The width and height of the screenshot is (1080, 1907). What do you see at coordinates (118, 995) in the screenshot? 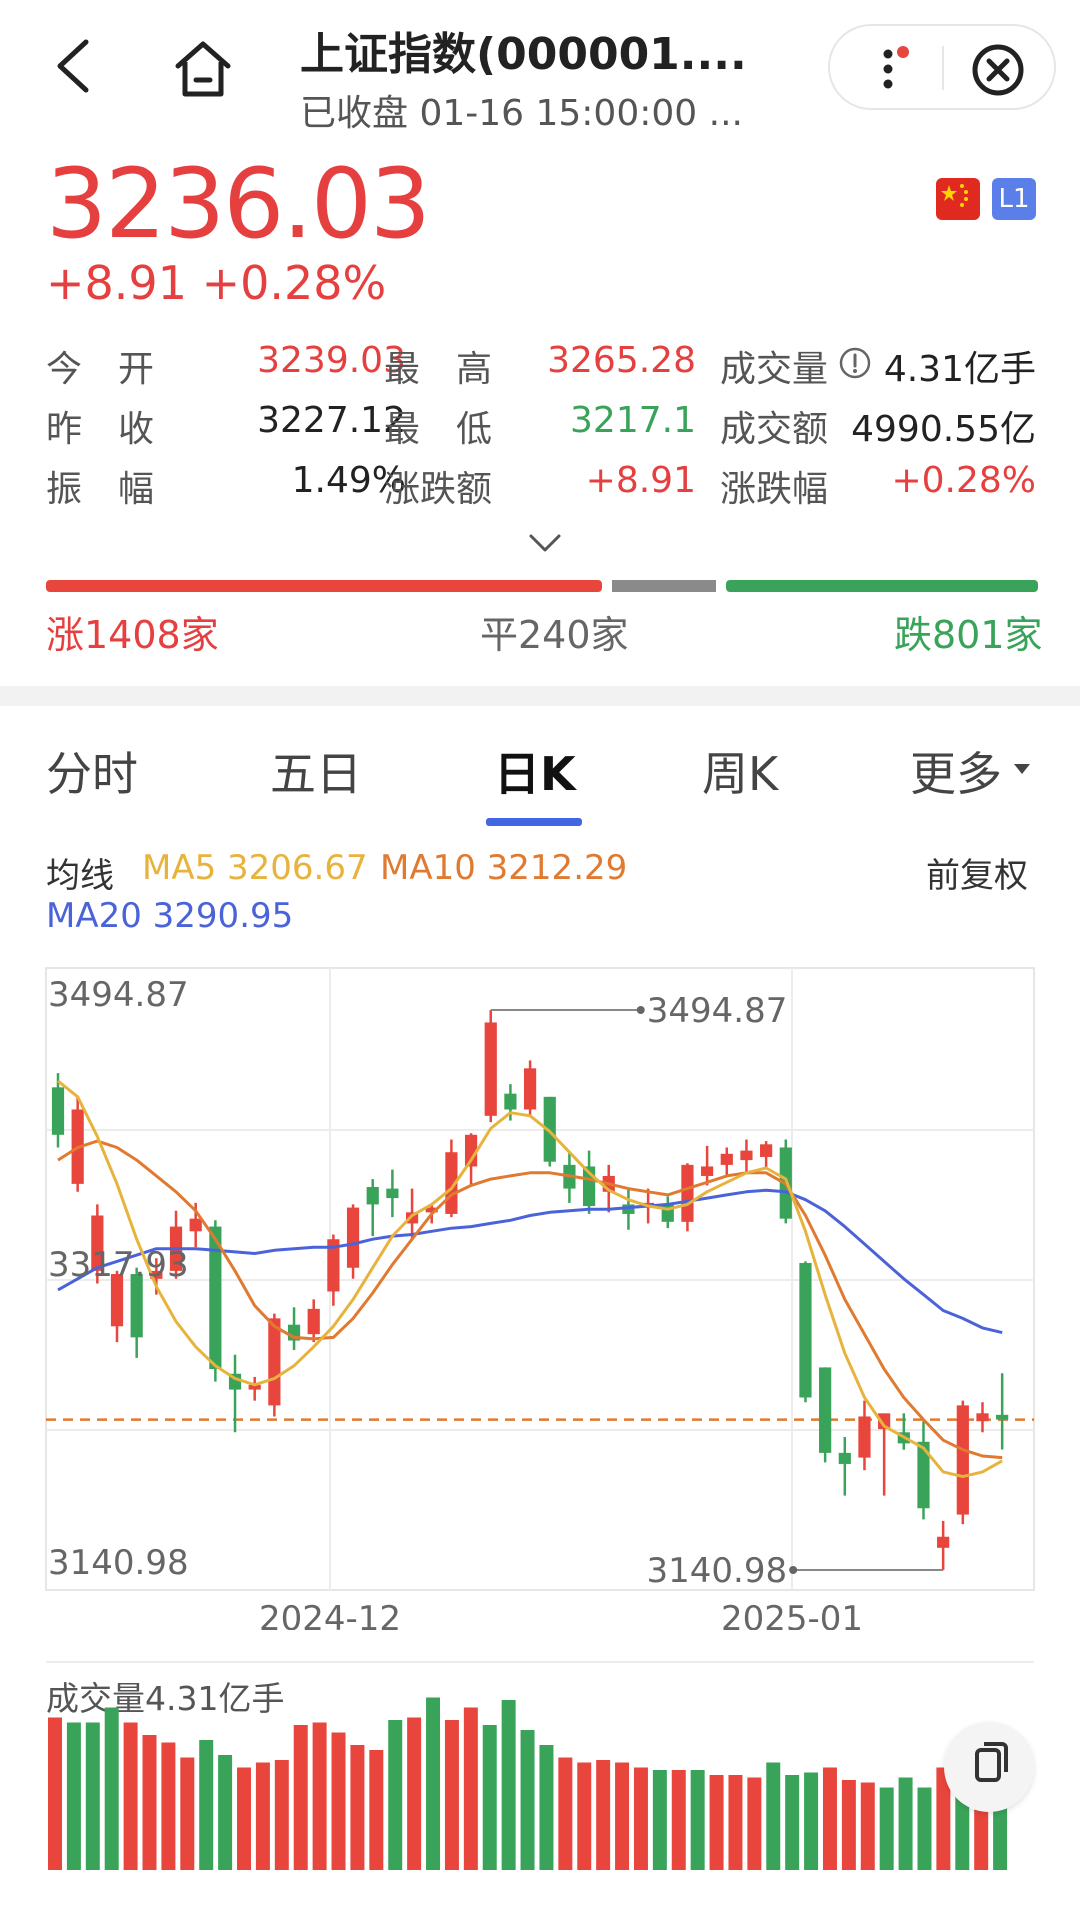
I see `y-tick-label: 3494.87` at bounding box center [118, 995].